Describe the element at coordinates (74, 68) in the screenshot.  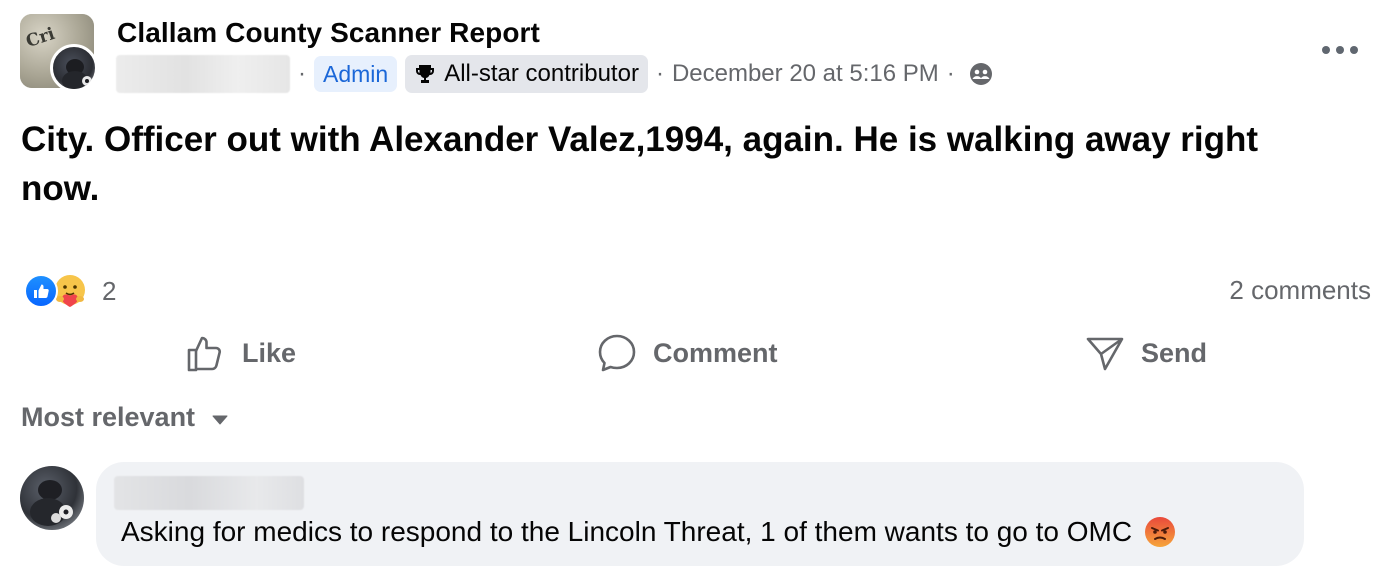
I see `author-avatar` at that location.